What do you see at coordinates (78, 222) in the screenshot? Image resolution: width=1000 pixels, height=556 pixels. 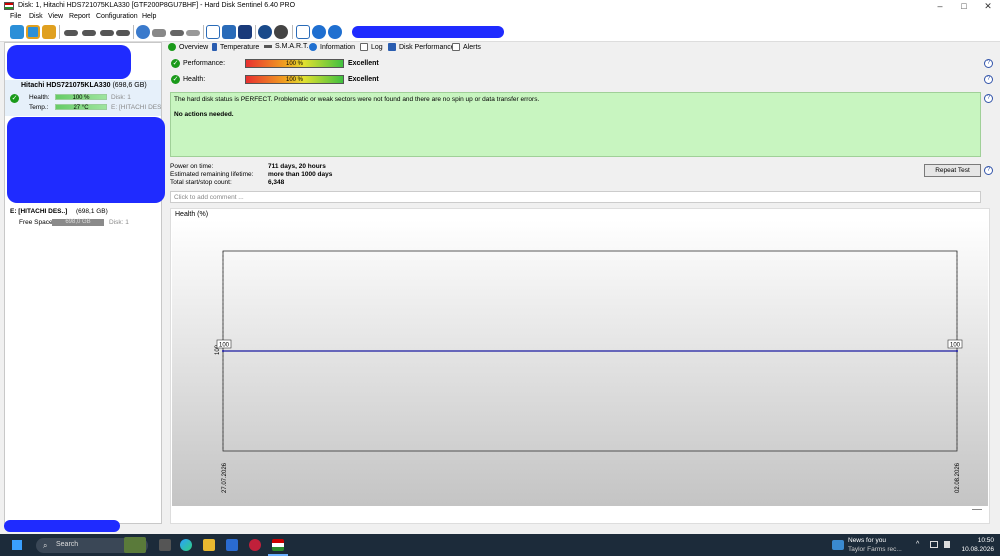 I see `free-space-value: 698,0 GB` at bounding box center [78, 222].